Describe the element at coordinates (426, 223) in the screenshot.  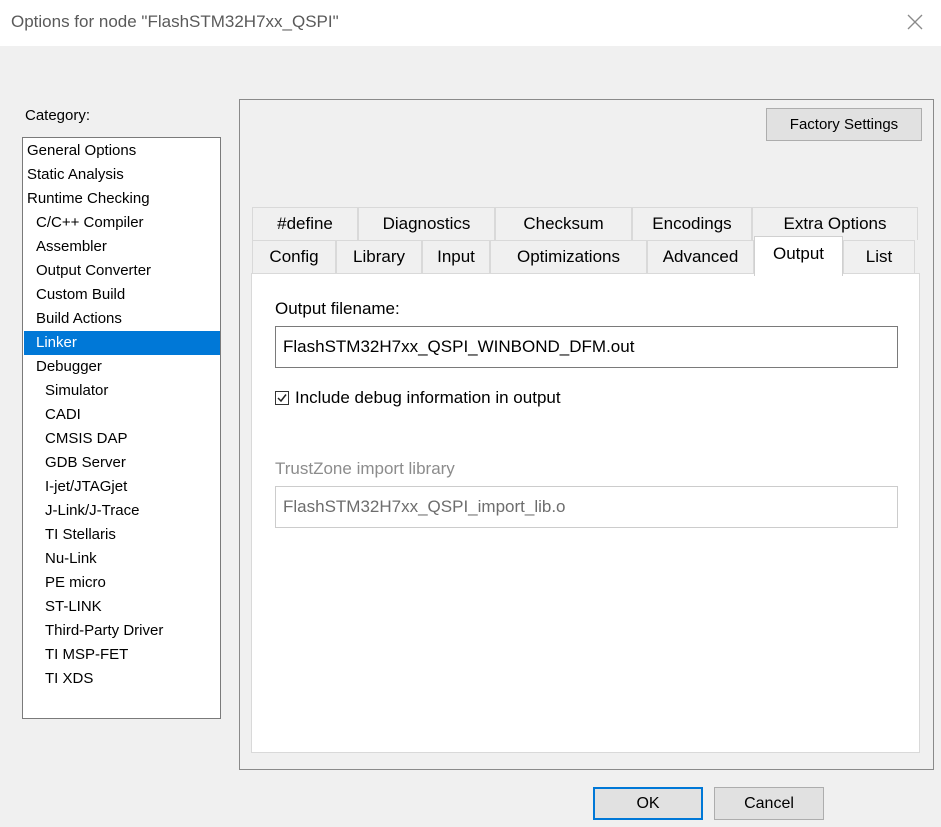
I see `tab-diagnostics: Diagnostics` at that location.